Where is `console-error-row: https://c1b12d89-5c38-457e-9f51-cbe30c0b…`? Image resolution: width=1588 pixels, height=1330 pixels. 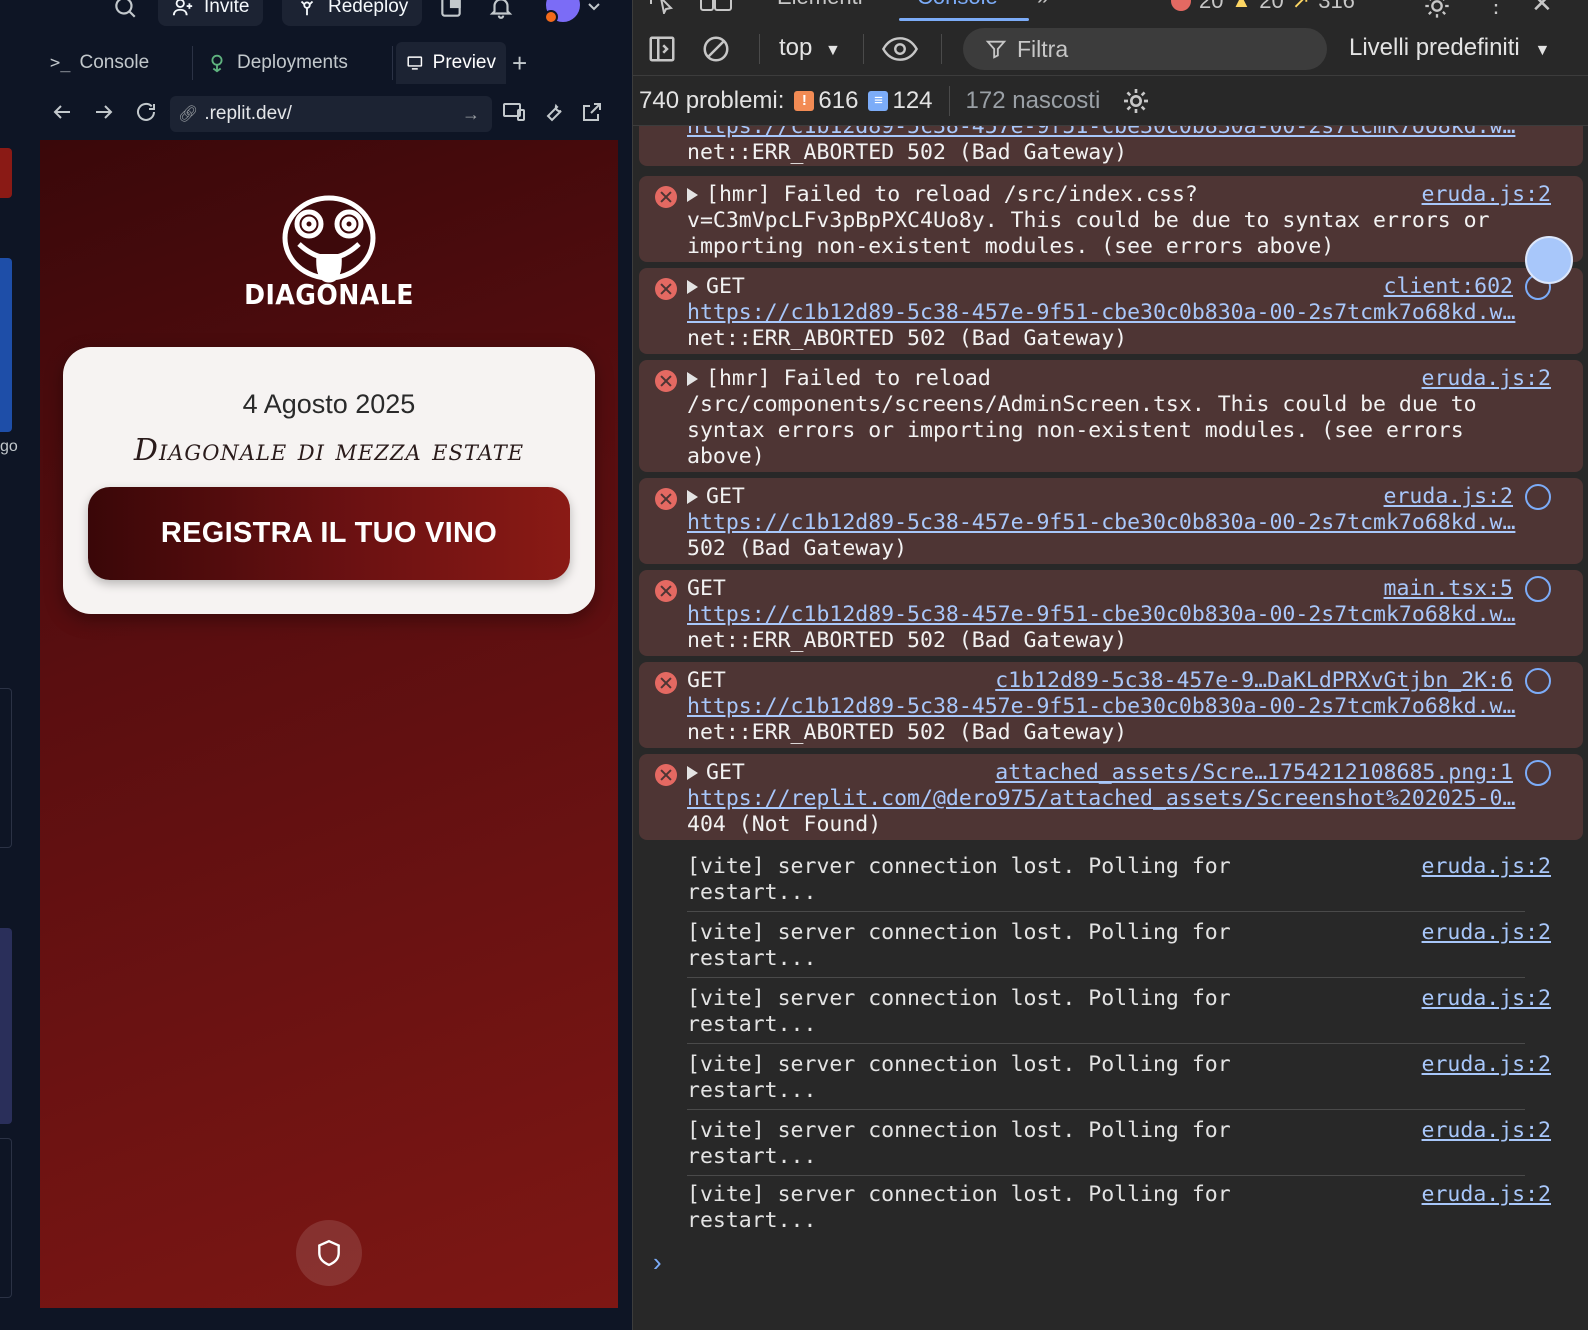
console-error-row: https://c1b12d89-5c38-457e-9f51-cbe30c0b… is located at coordinates (1111, 146).